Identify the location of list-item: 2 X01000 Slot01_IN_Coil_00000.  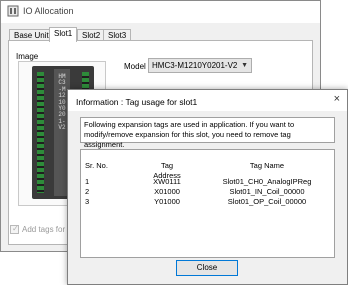
(207, 192).